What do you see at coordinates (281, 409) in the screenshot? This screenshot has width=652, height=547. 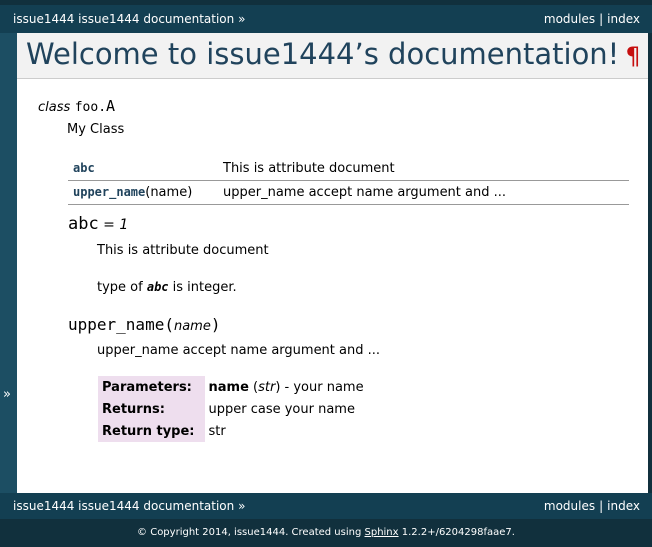 I see `field-body: upper case your name` at bounding box center [281, 409].